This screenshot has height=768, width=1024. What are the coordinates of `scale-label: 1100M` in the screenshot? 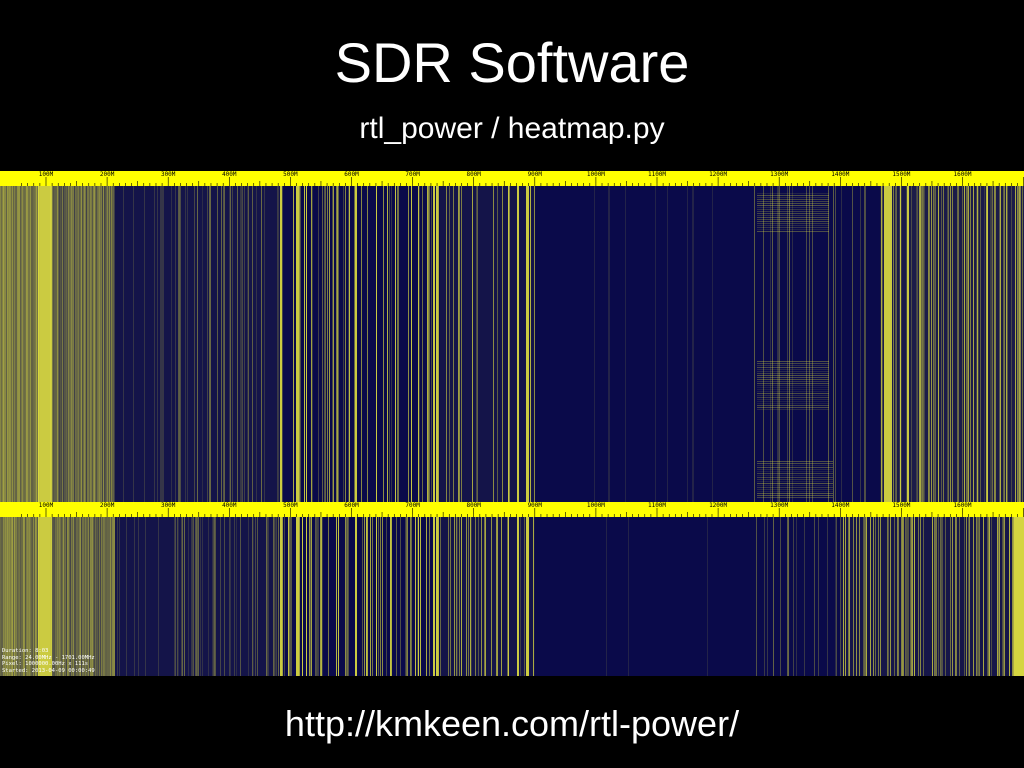 It's located at (657, 174).